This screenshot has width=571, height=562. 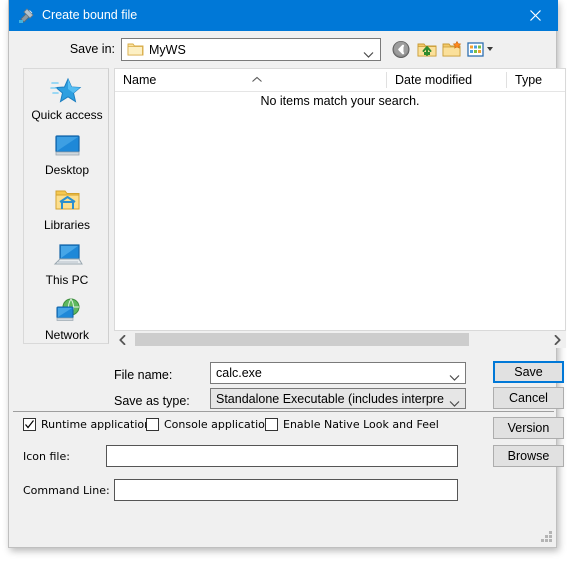 I want to click on place-label: Libraries, so click(x=67, y=225).